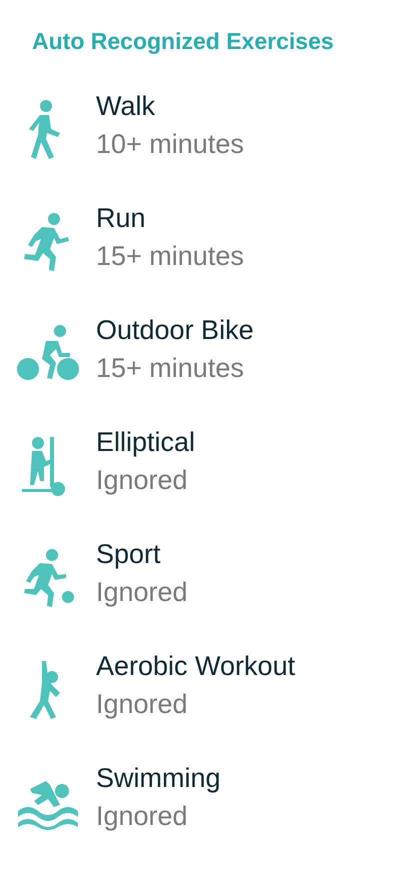 The width and height of the screenshot is (419, 889). I want to click on exercise-name: Swimming, so click(158, 778).